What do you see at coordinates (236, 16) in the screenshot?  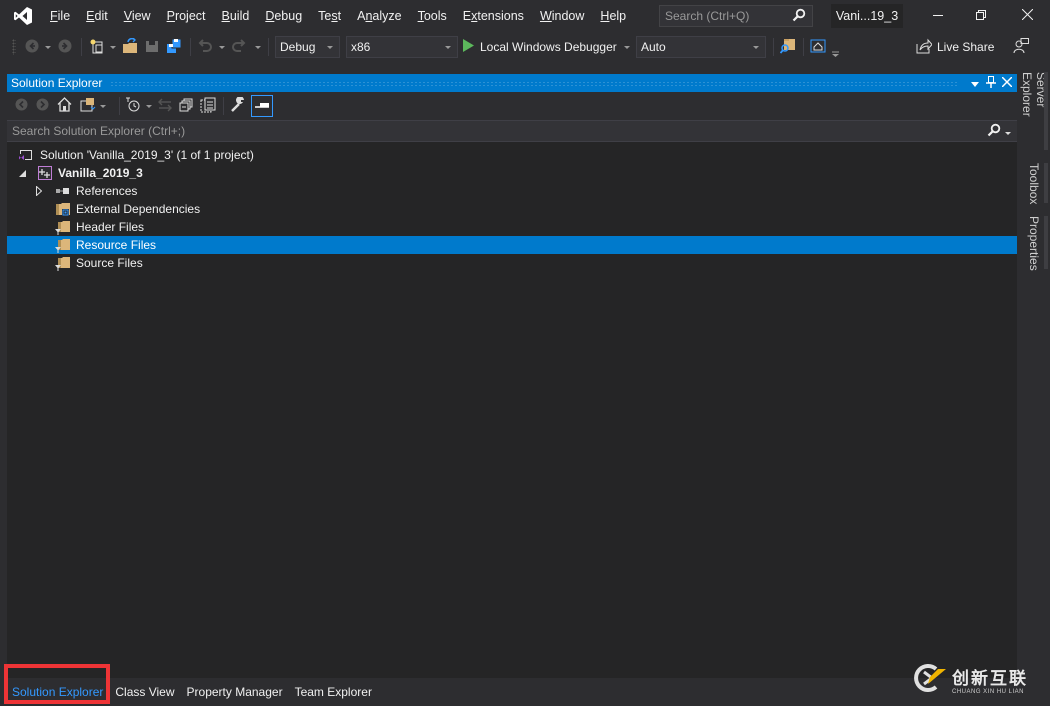 I see `menu-build: Build` at bounding box center [236, 16].